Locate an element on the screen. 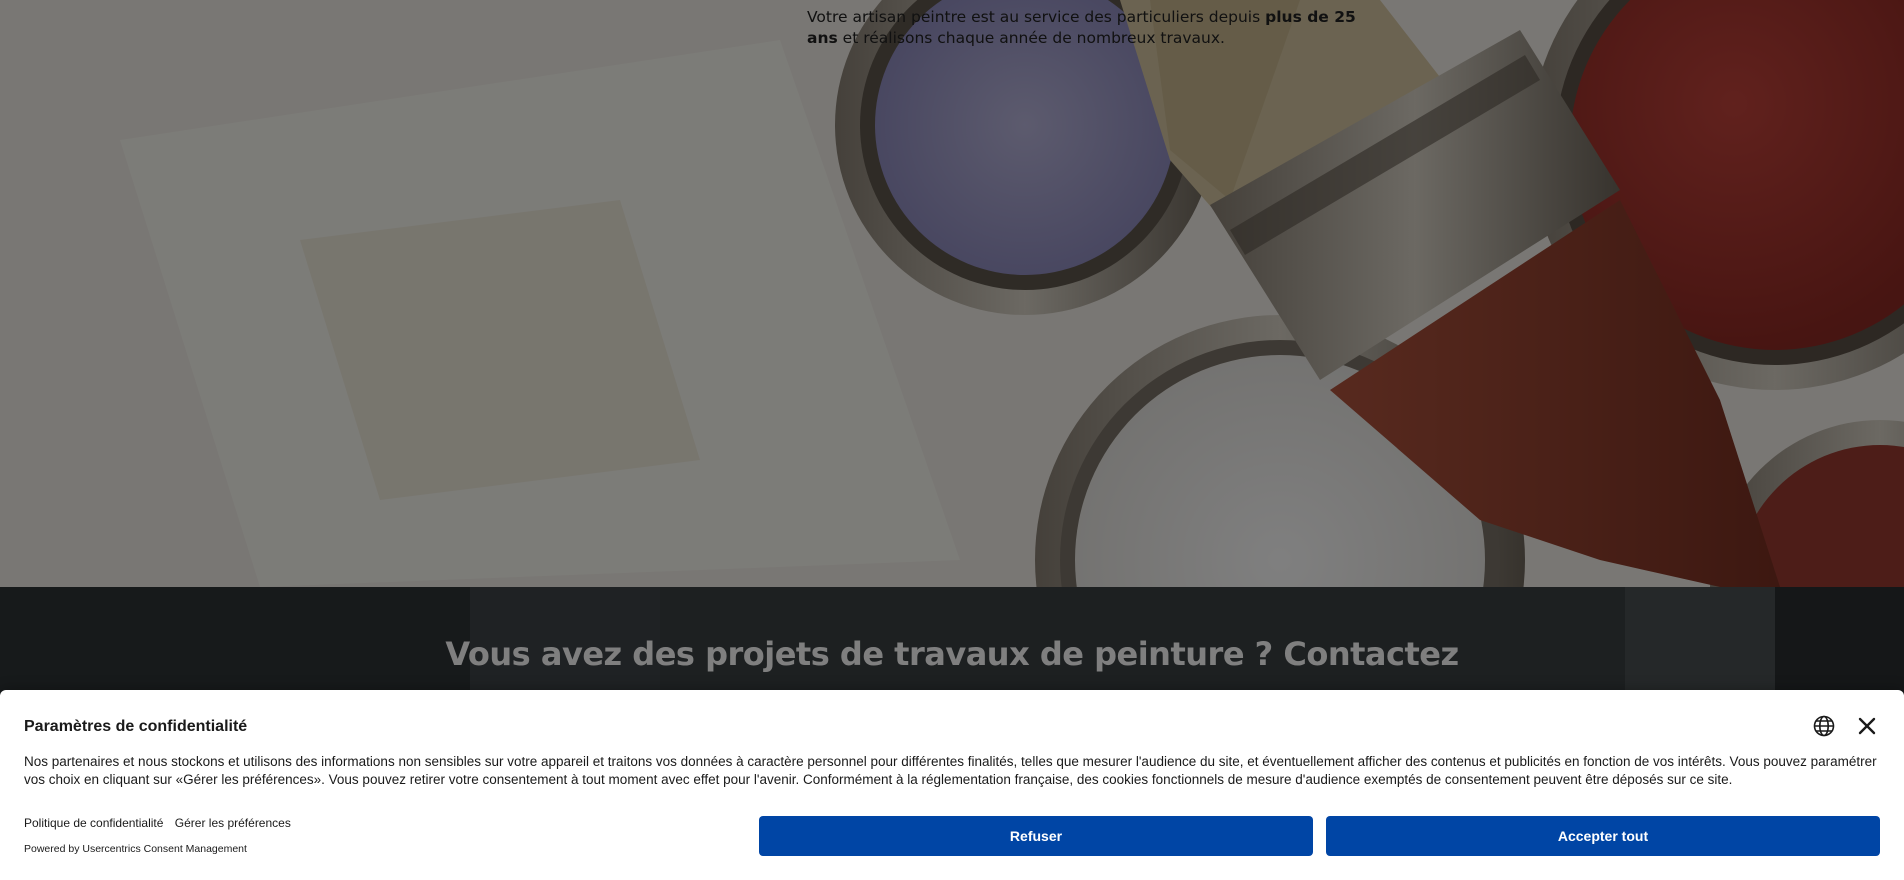 Image resolution: width=1904 pixels, height=880 pixels. language-button is located at coordinates (1824, 726).